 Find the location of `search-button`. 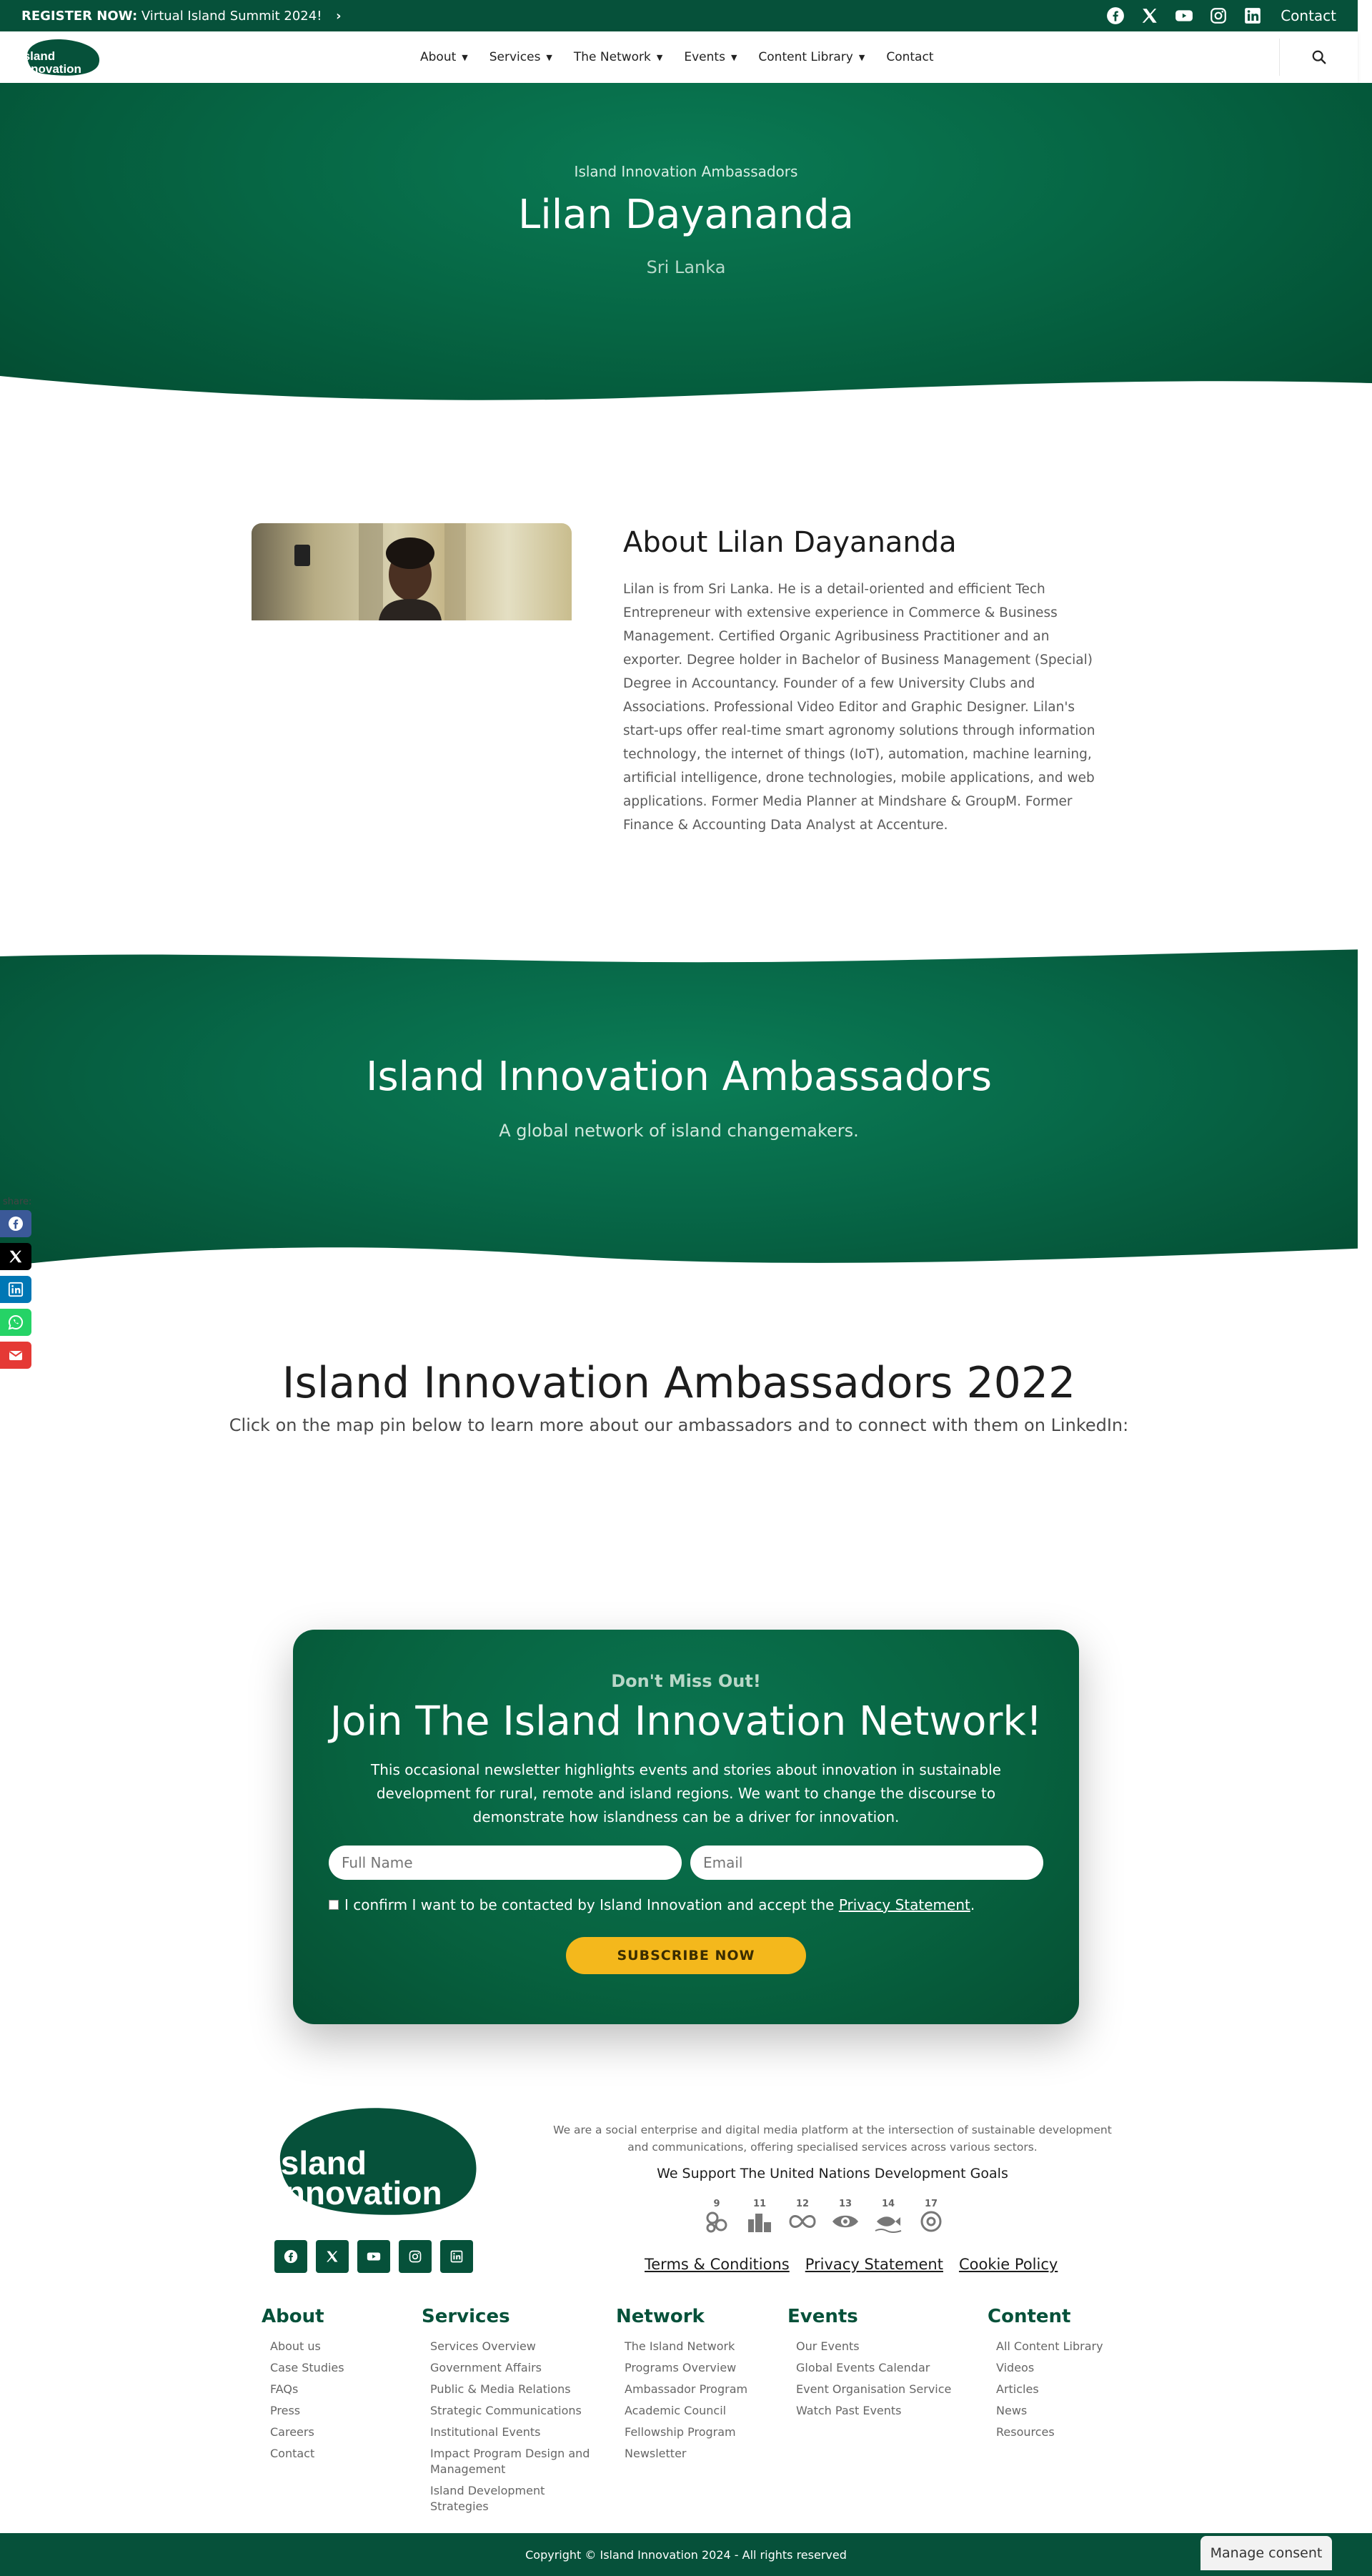

search-button is located at coordinates (1318, 57).